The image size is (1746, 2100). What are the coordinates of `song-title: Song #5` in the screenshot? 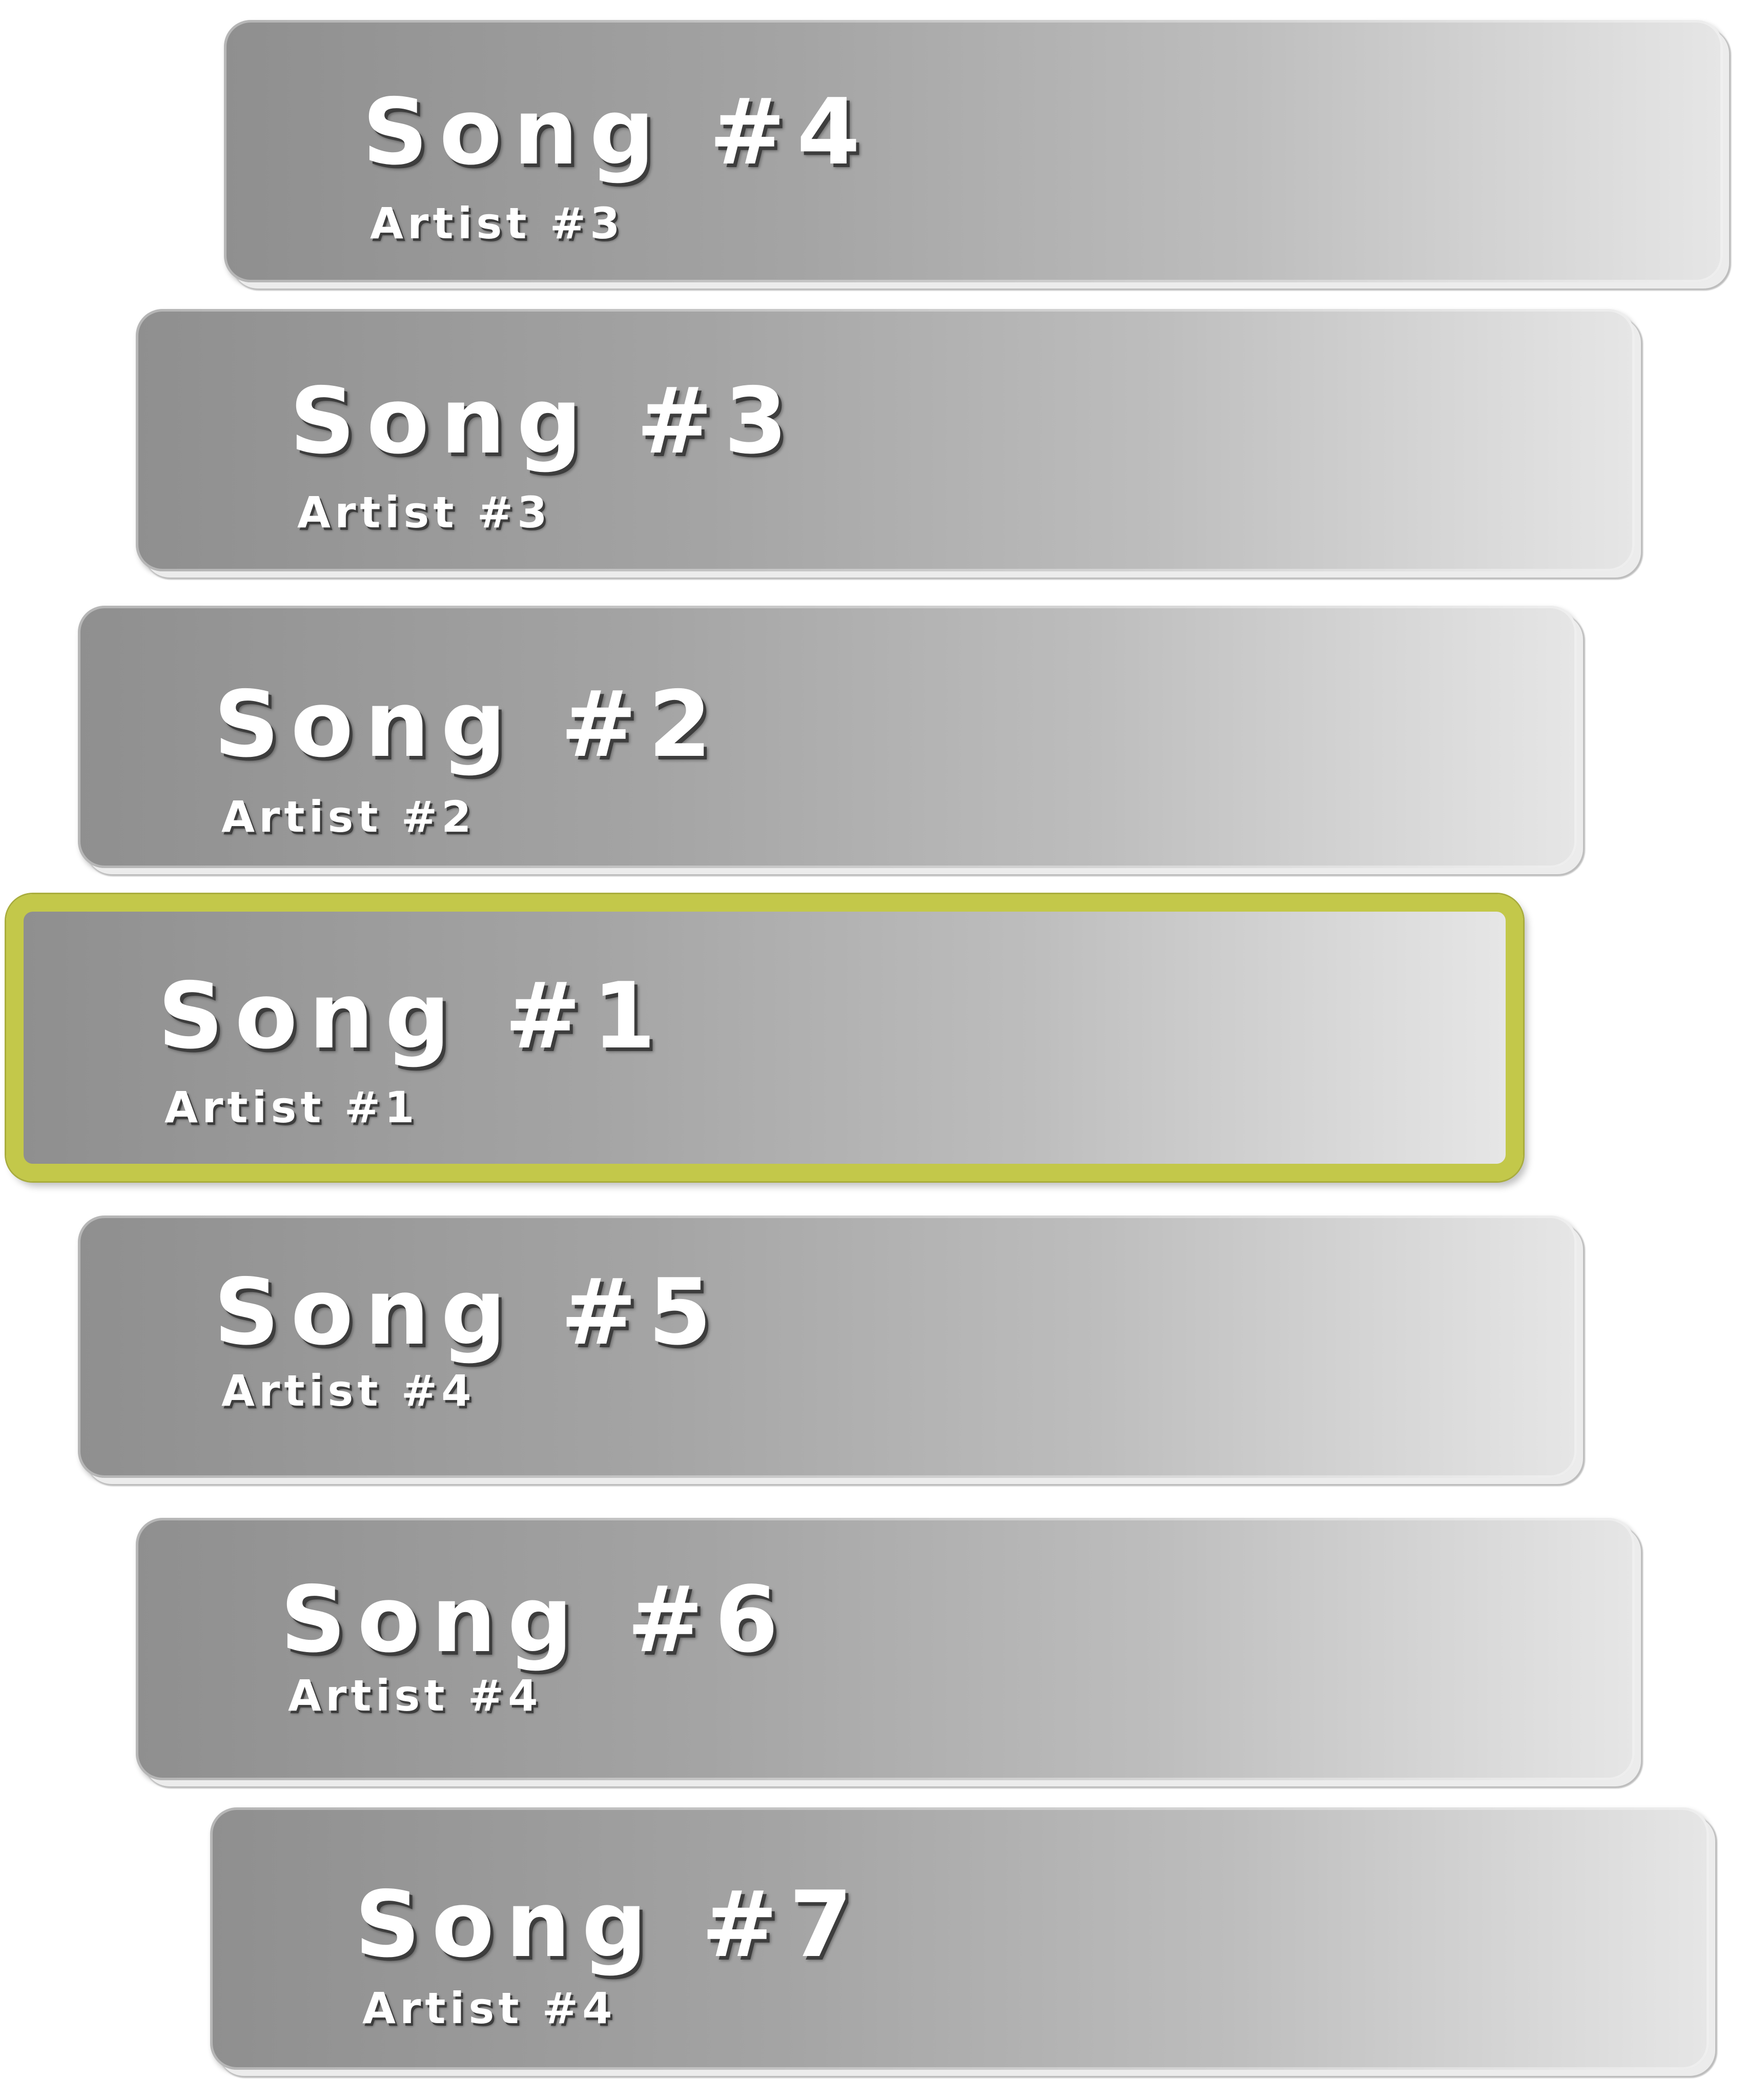 It's located at (468, 1312).